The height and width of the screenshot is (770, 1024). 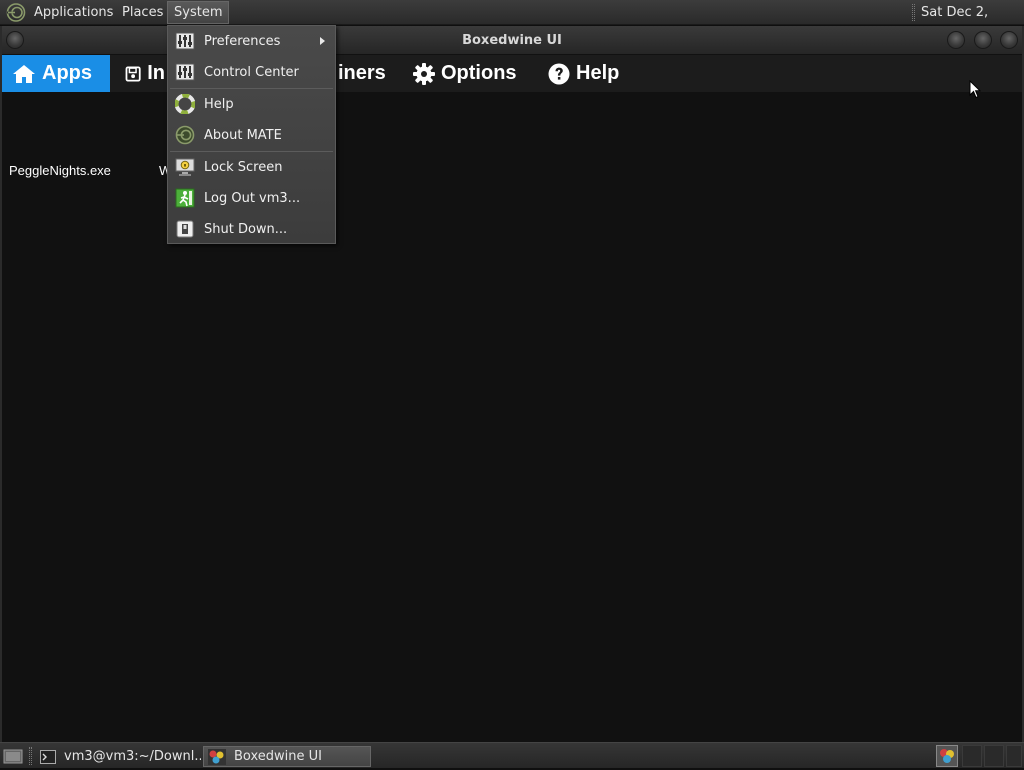 I want to click on menu-item-label: Preferences, so click(x=242, y=41).